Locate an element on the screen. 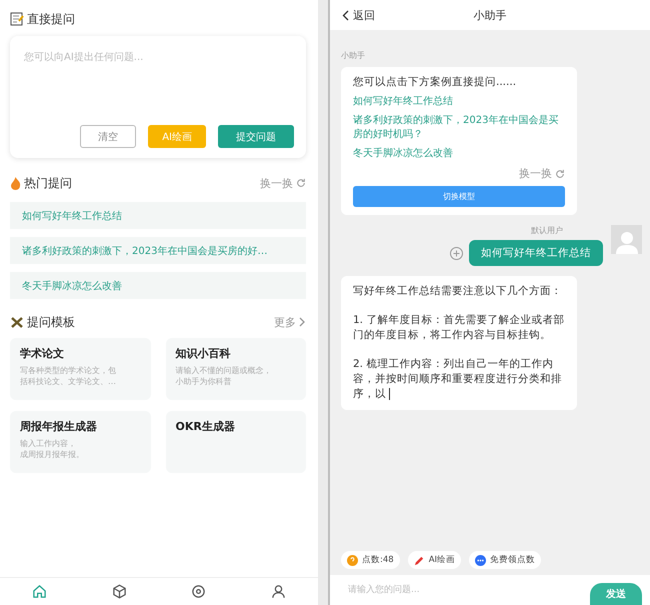 This screenshot has height=605, width=650. ai-drawing-button: AI绘画 is located at coordinates (177, 136).